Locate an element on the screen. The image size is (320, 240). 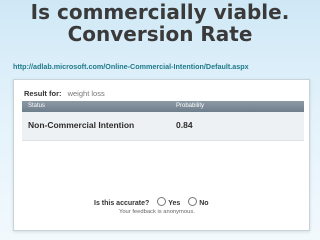
table-header: Status Probability is located at coordinates (163, 106).